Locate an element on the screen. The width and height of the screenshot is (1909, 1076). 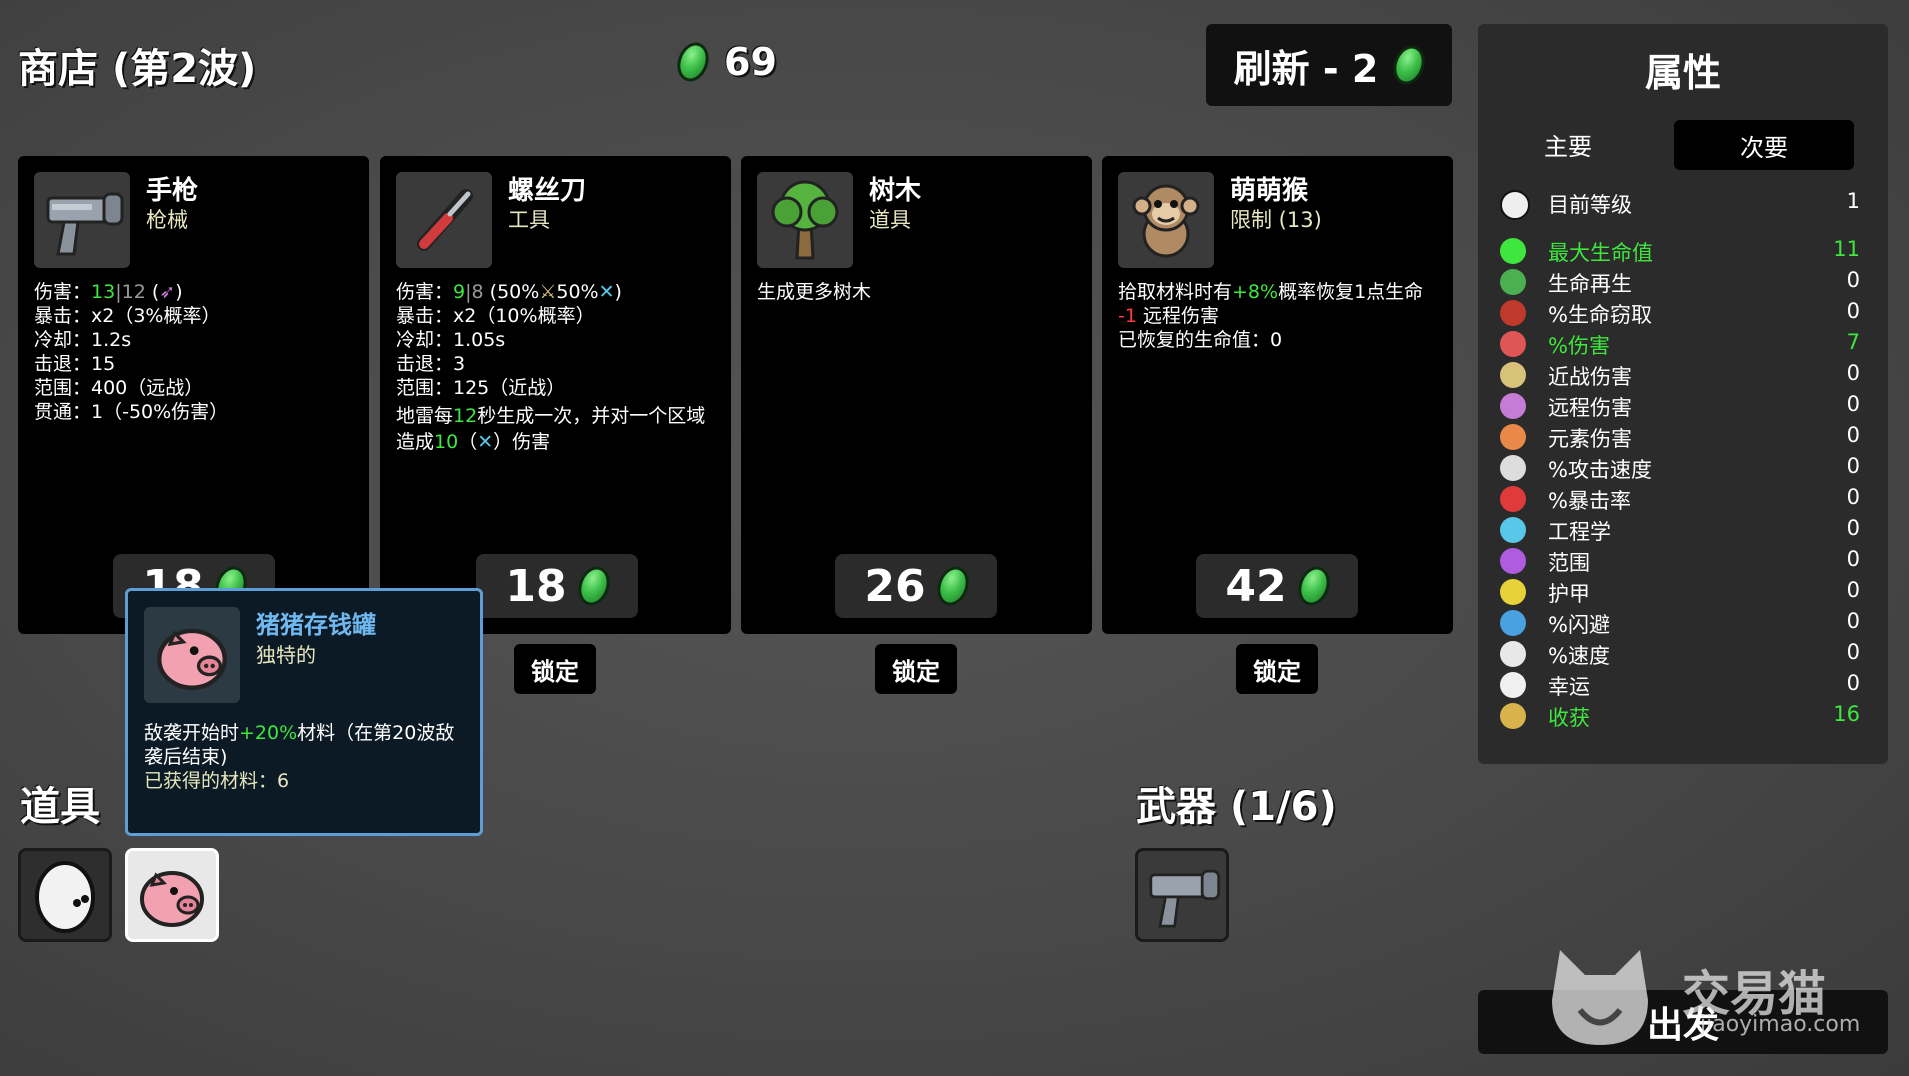
stat-value: 7 is located at coordinates (1853, 342).